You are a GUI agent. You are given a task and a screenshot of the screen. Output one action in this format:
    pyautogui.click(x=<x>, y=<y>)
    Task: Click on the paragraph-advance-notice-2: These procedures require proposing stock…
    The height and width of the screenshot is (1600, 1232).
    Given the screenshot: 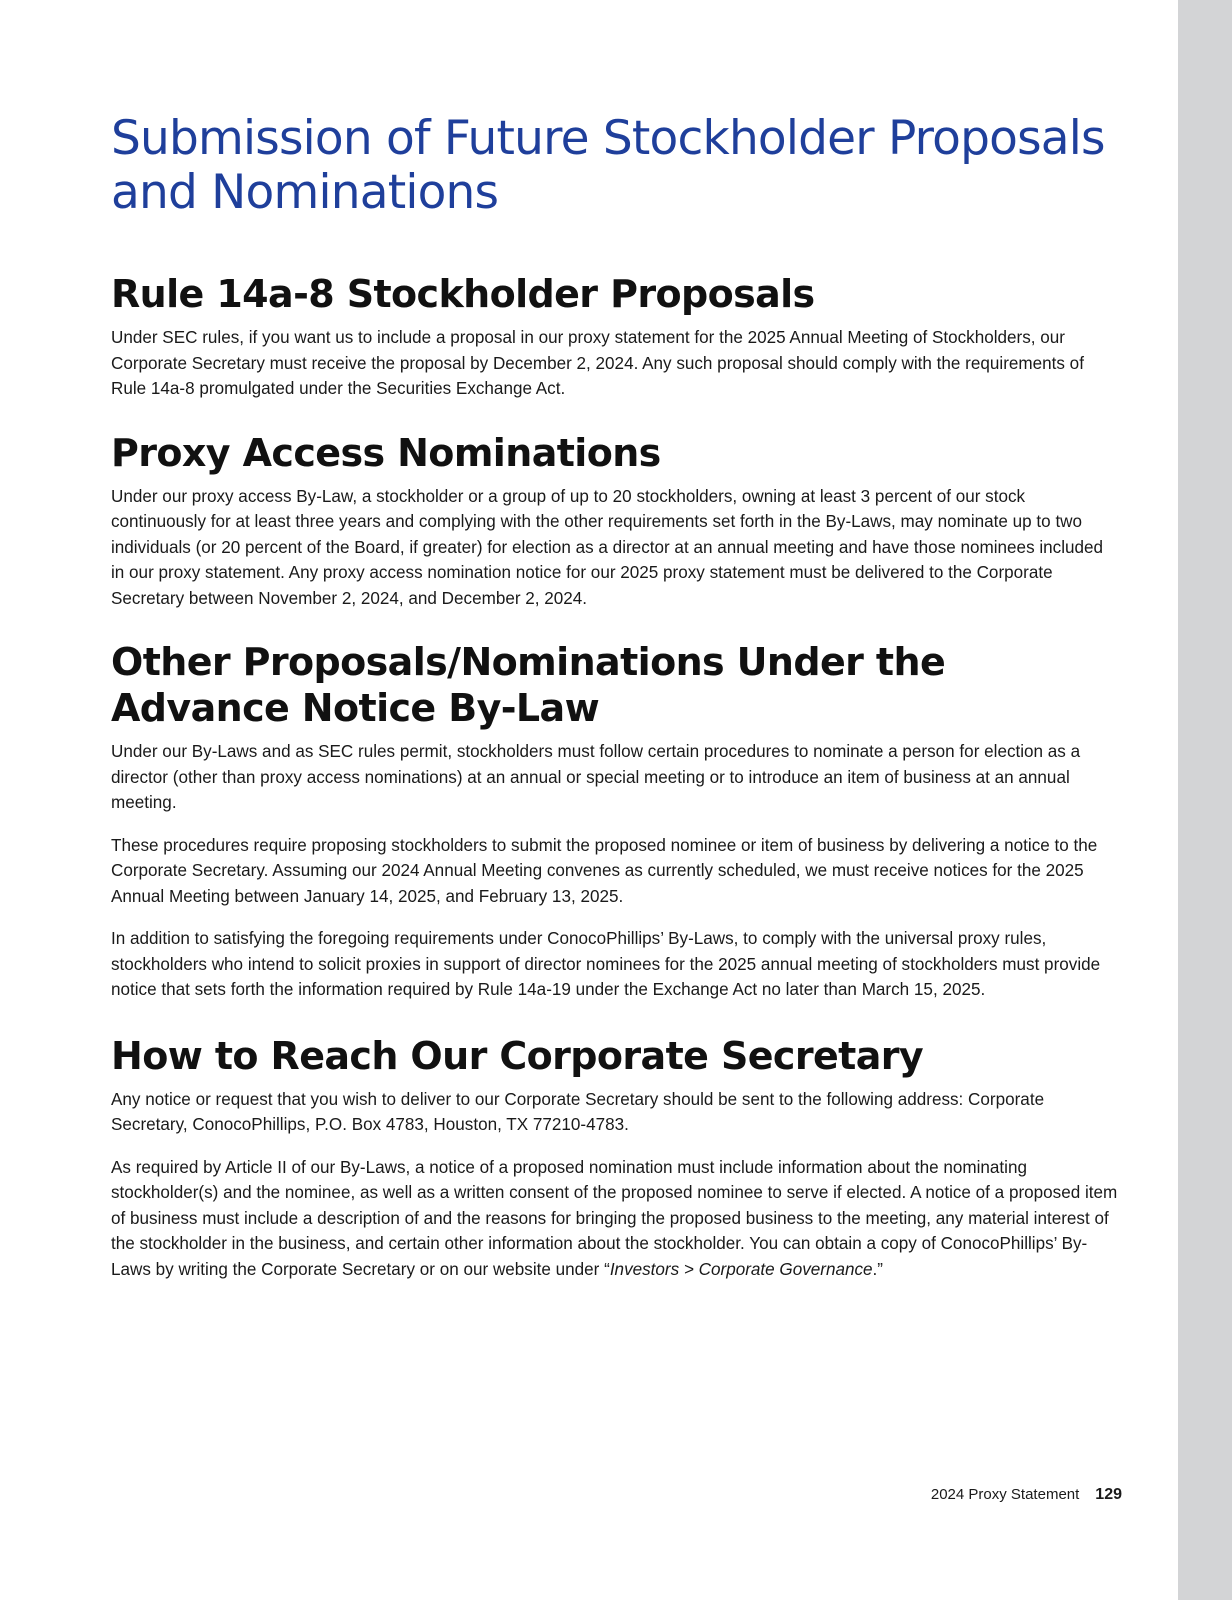 What is the action you would take?
    pyautogui.click(x=604, y=870)
    